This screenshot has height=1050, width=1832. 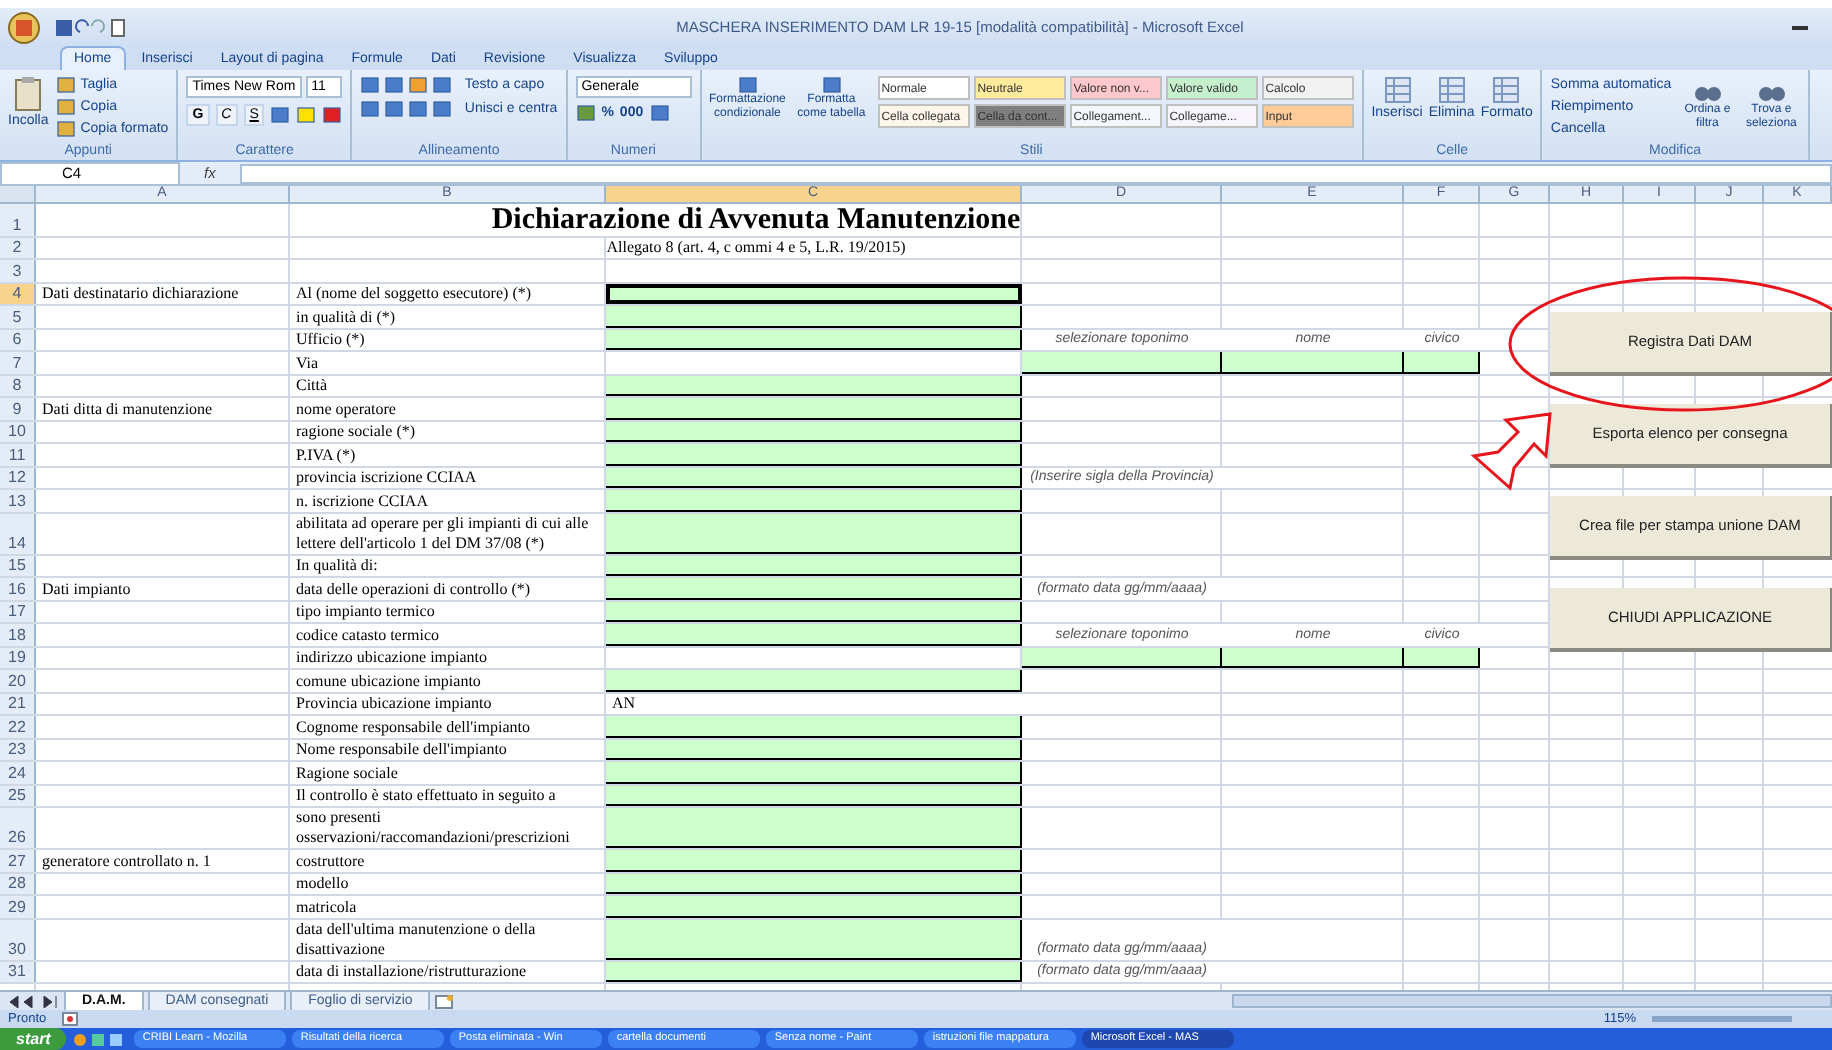 I want to click on row-header: 25, so click(x=18, y=795).